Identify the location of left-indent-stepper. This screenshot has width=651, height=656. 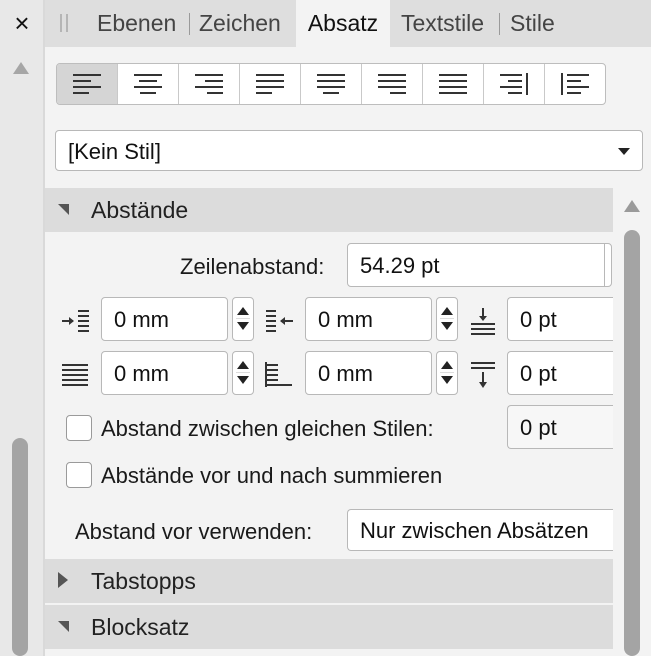
(243, 319).